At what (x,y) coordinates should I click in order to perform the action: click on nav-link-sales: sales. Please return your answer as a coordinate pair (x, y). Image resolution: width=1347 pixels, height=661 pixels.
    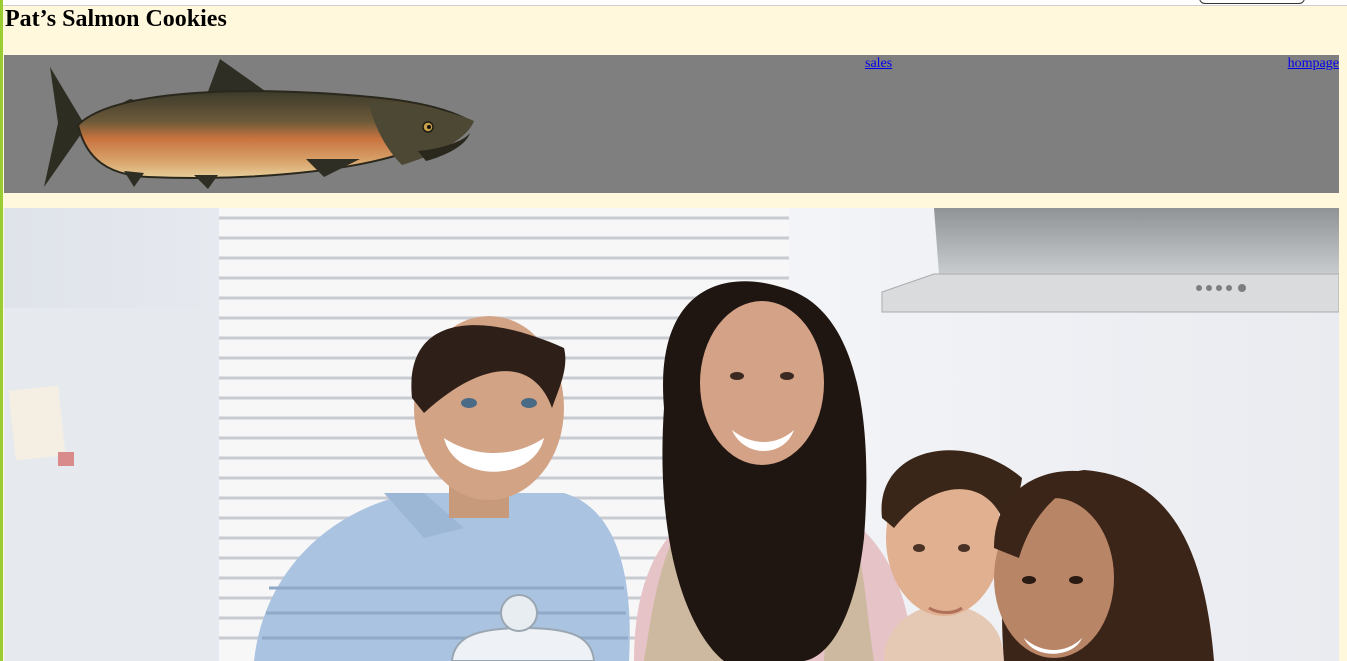
    Looking at the image, I should click on (878, 64).